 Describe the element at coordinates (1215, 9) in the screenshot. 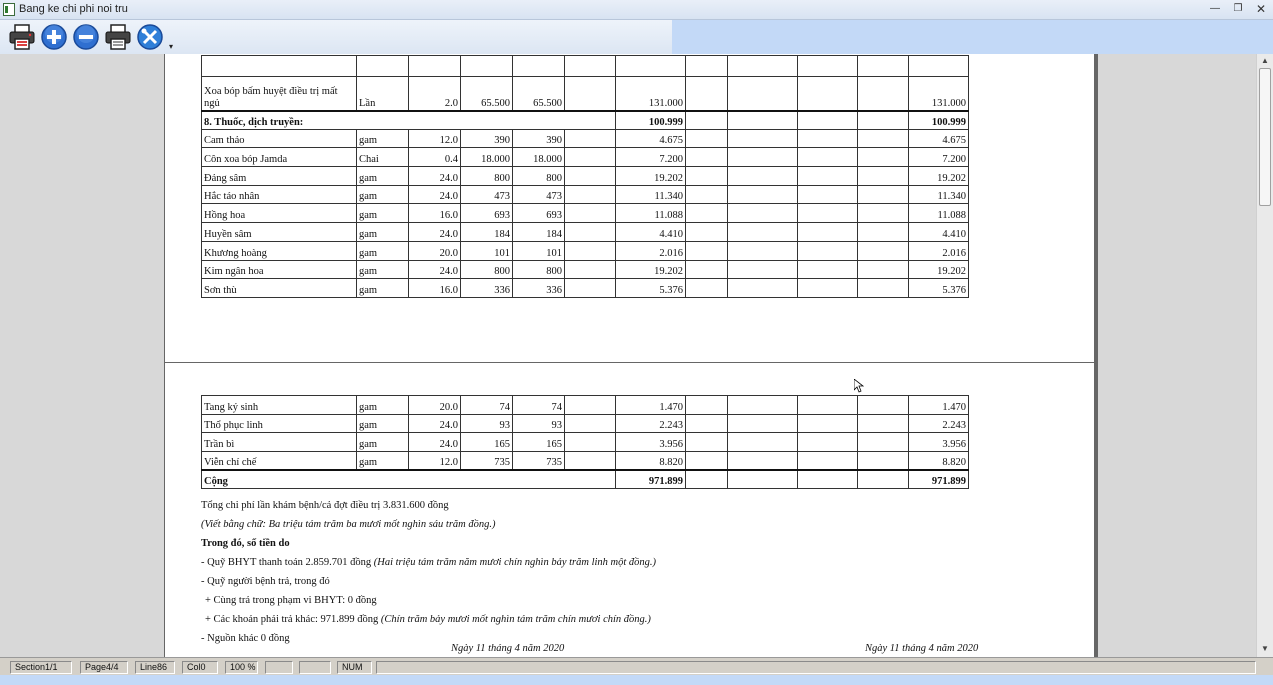

I see `minimize-button: —` at that location.